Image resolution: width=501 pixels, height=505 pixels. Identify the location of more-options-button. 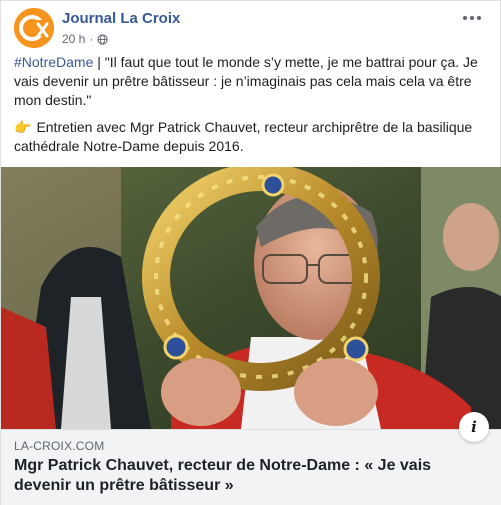
(472, 18).